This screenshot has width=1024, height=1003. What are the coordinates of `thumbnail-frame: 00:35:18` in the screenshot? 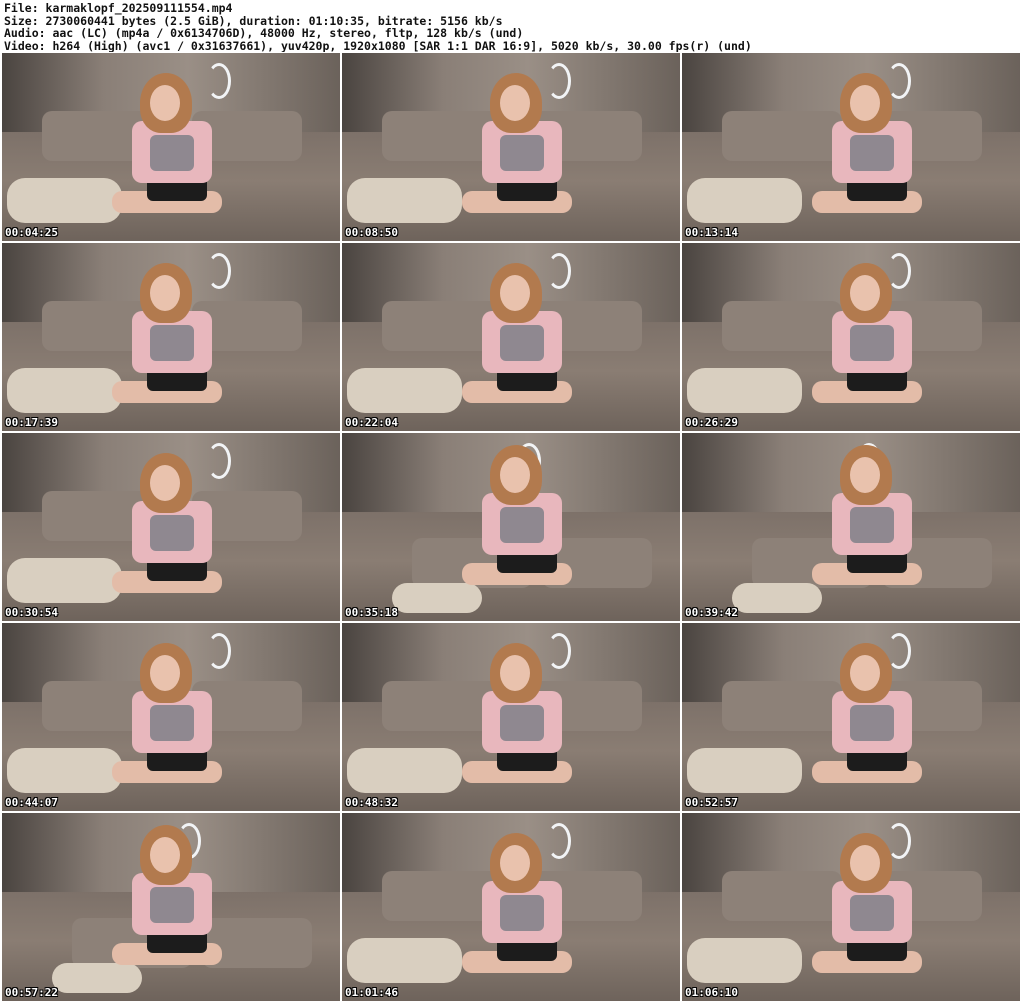 It's located at (511, 527).